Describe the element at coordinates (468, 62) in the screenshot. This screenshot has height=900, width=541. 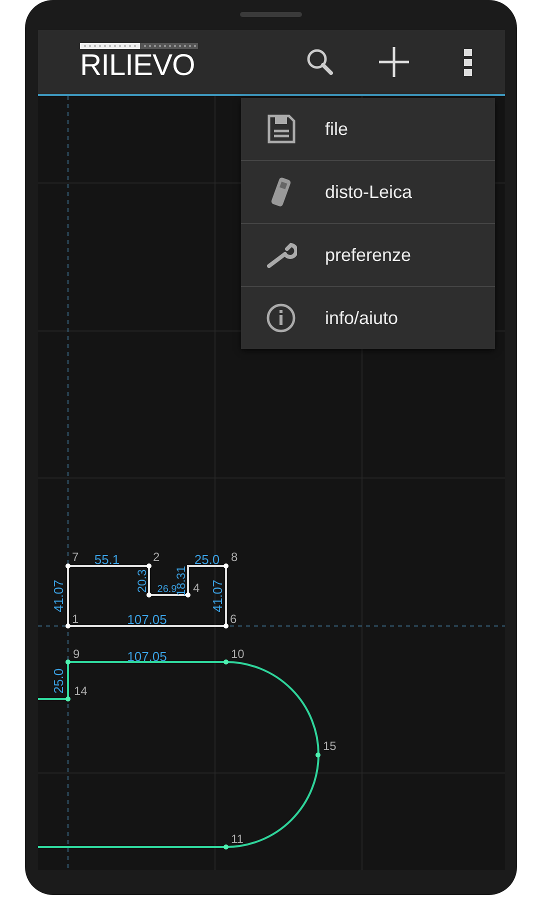
I see `more-icon` at that location.